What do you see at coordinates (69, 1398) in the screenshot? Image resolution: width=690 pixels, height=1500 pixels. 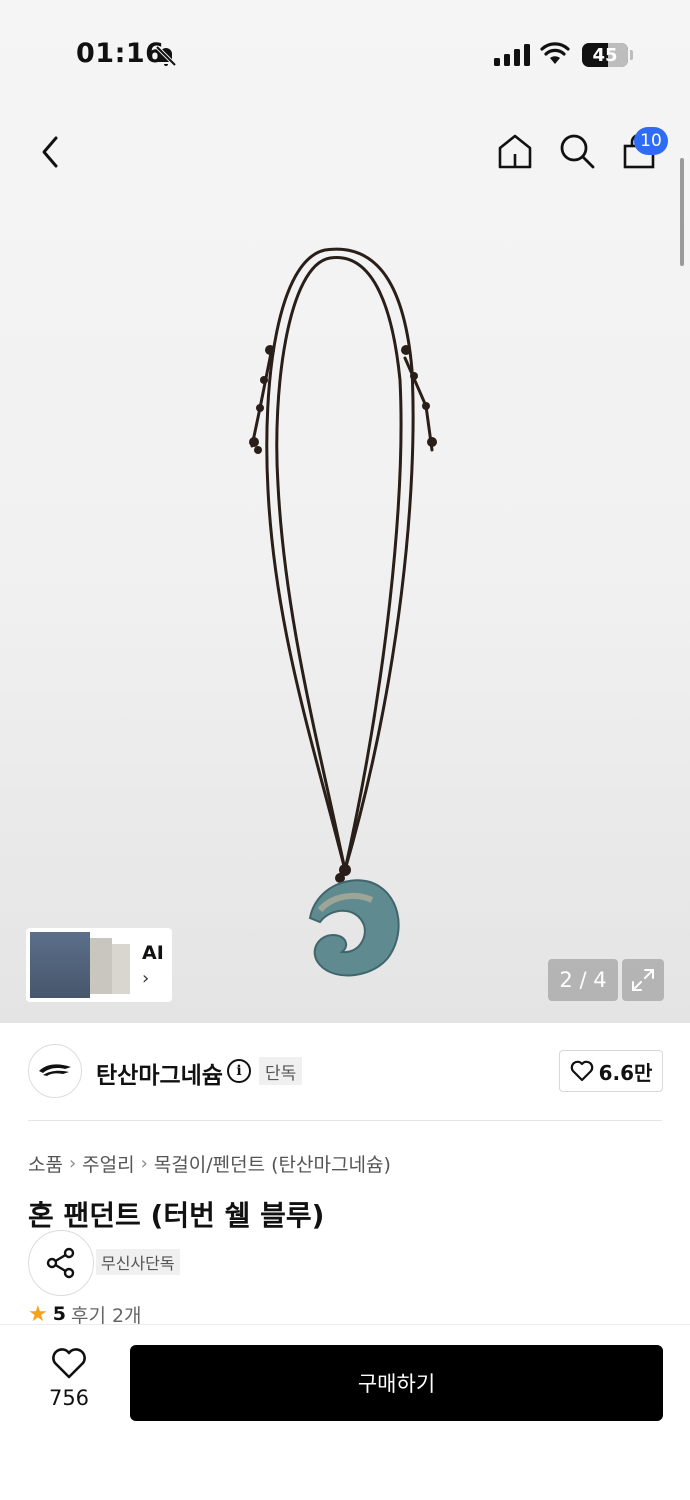 I see `wish-count: 756` at bounding box center [69, 1398].